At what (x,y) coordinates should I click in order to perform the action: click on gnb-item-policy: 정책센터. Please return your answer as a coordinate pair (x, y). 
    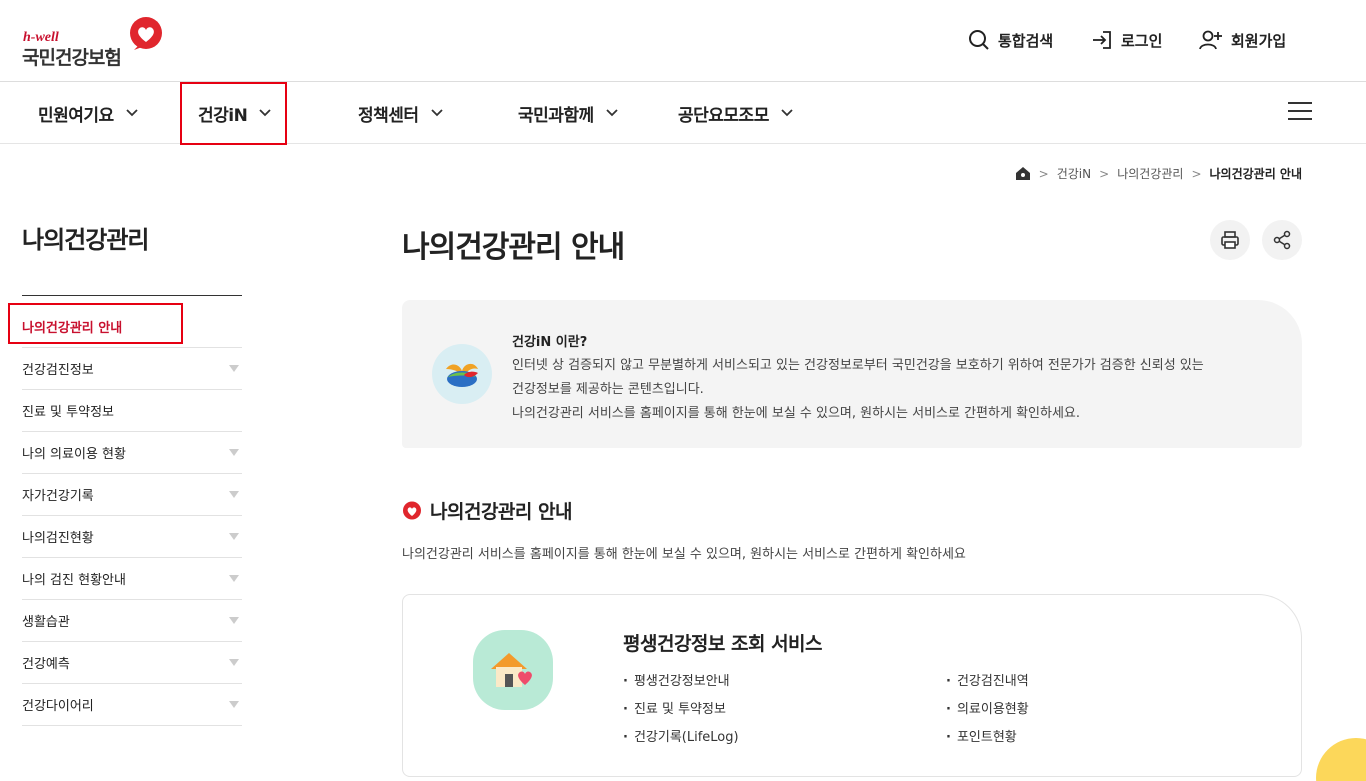
    Looking at the image, I should click on (400, 113).